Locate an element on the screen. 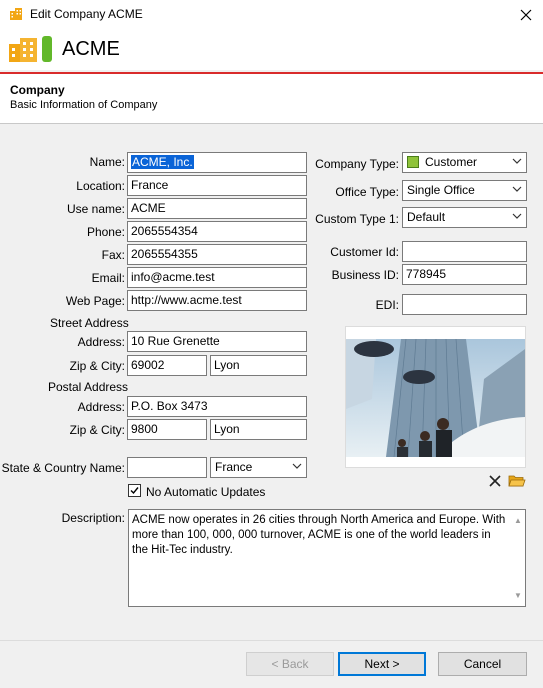  open-folder-icon is located at coordinates (517, 481).